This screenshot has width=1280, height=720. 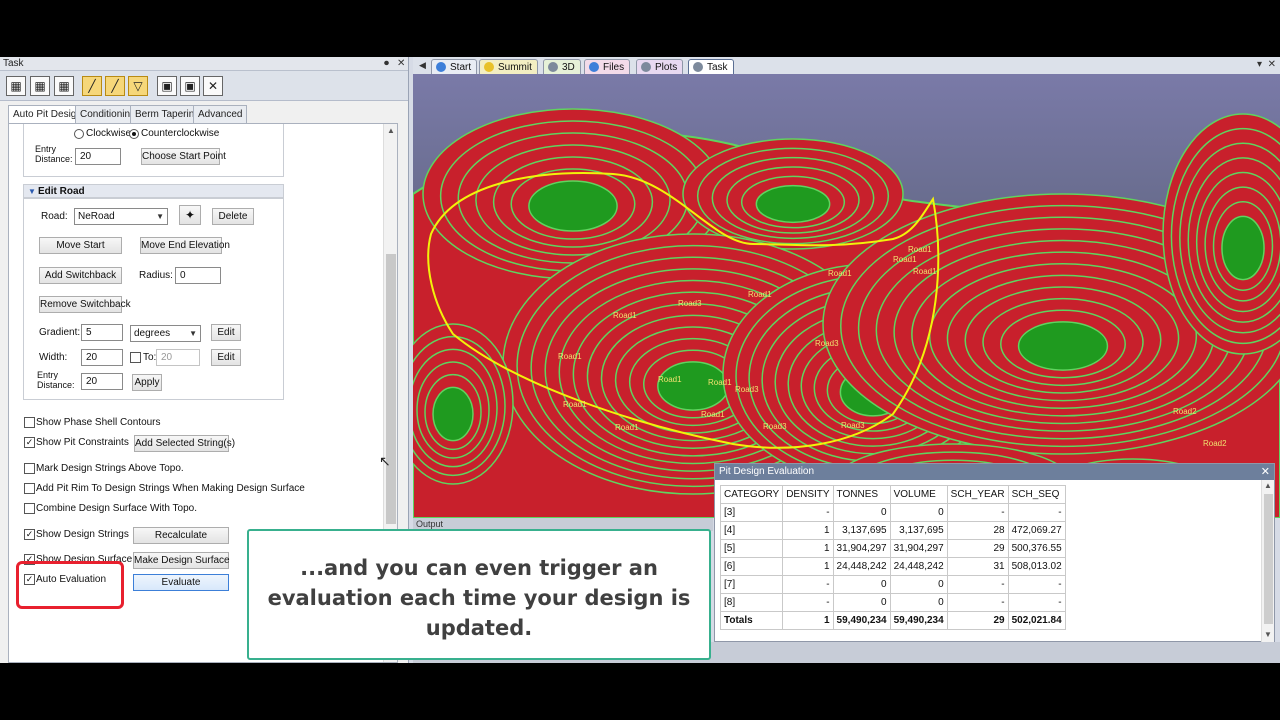 What do you see at coordinates (134, 134) in the screenshot?
I see `counterclockwise-radio` at bounding box center [134, 134].